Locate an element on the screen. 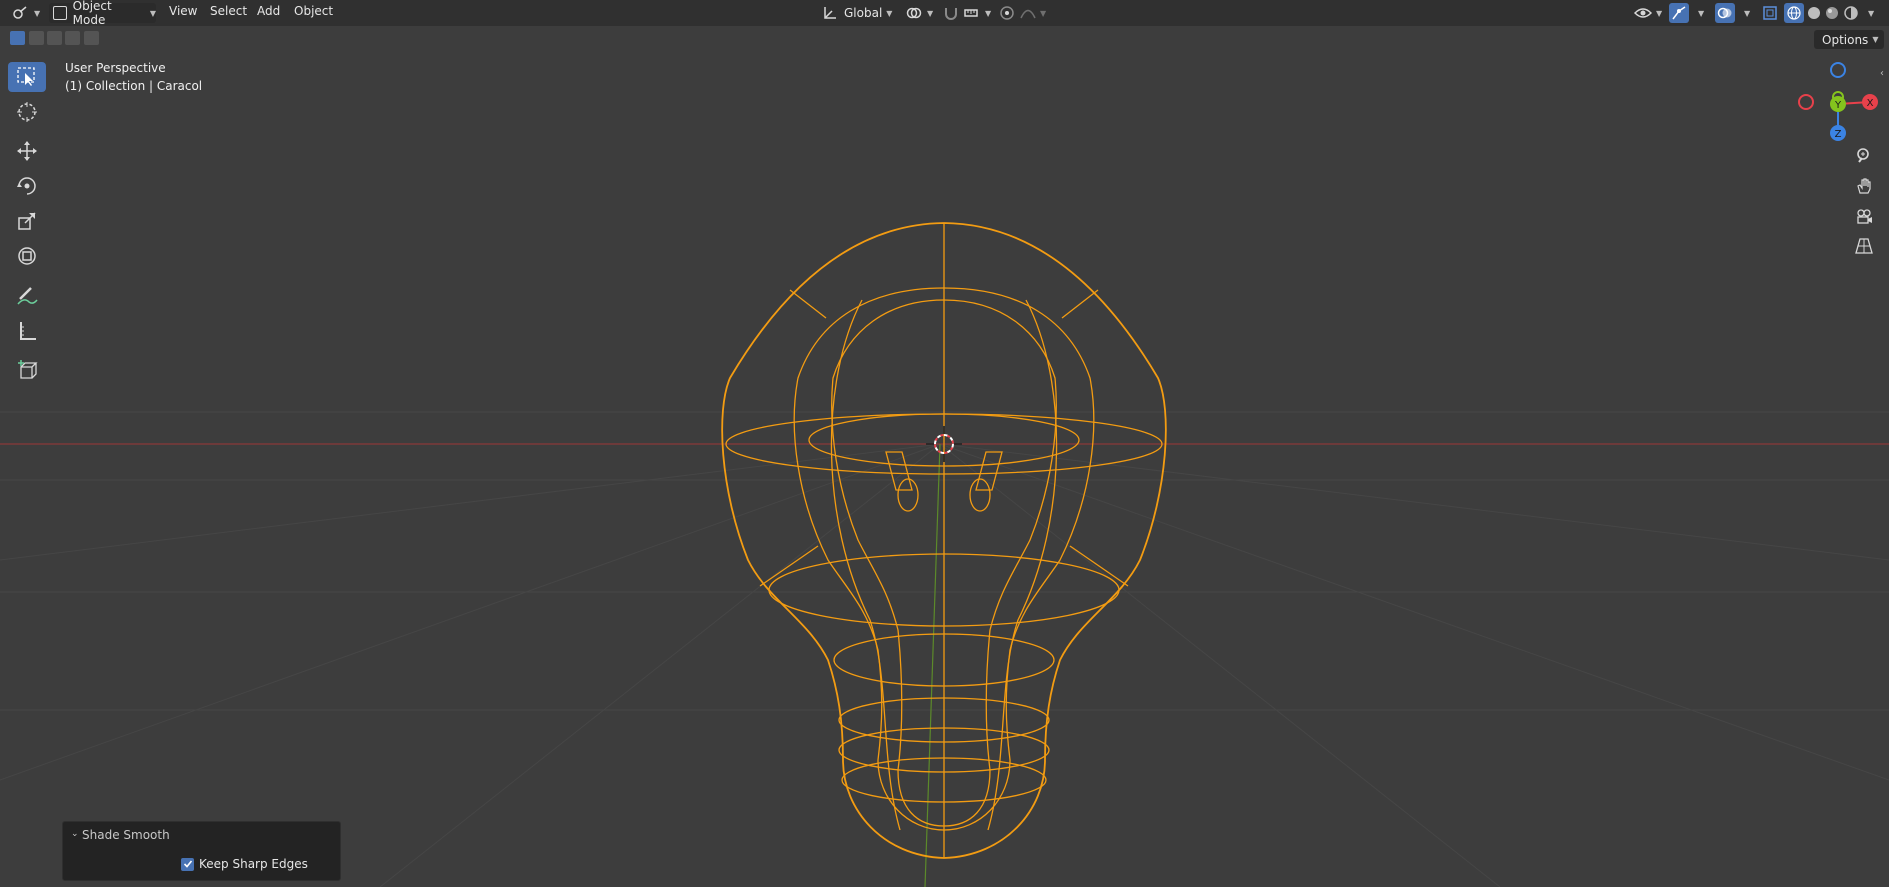  camera-icon is located at coordinates (1864, 216).